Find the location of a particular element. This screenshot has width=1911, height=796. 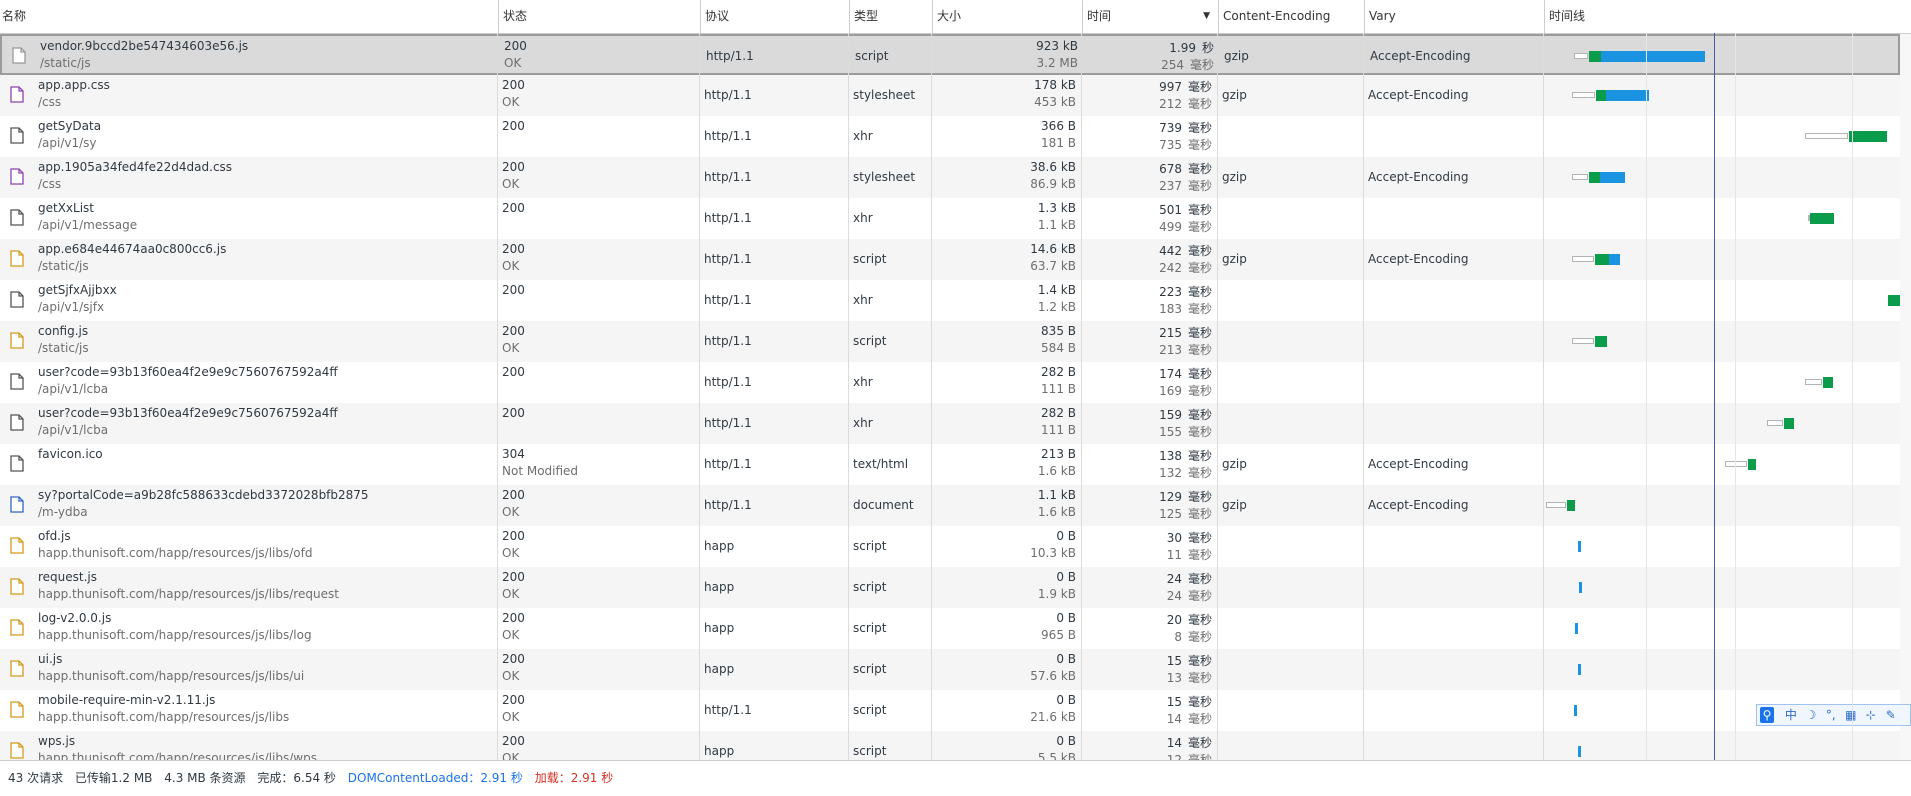

column-header-size: 大小 is located at coordinates (1007, 16).